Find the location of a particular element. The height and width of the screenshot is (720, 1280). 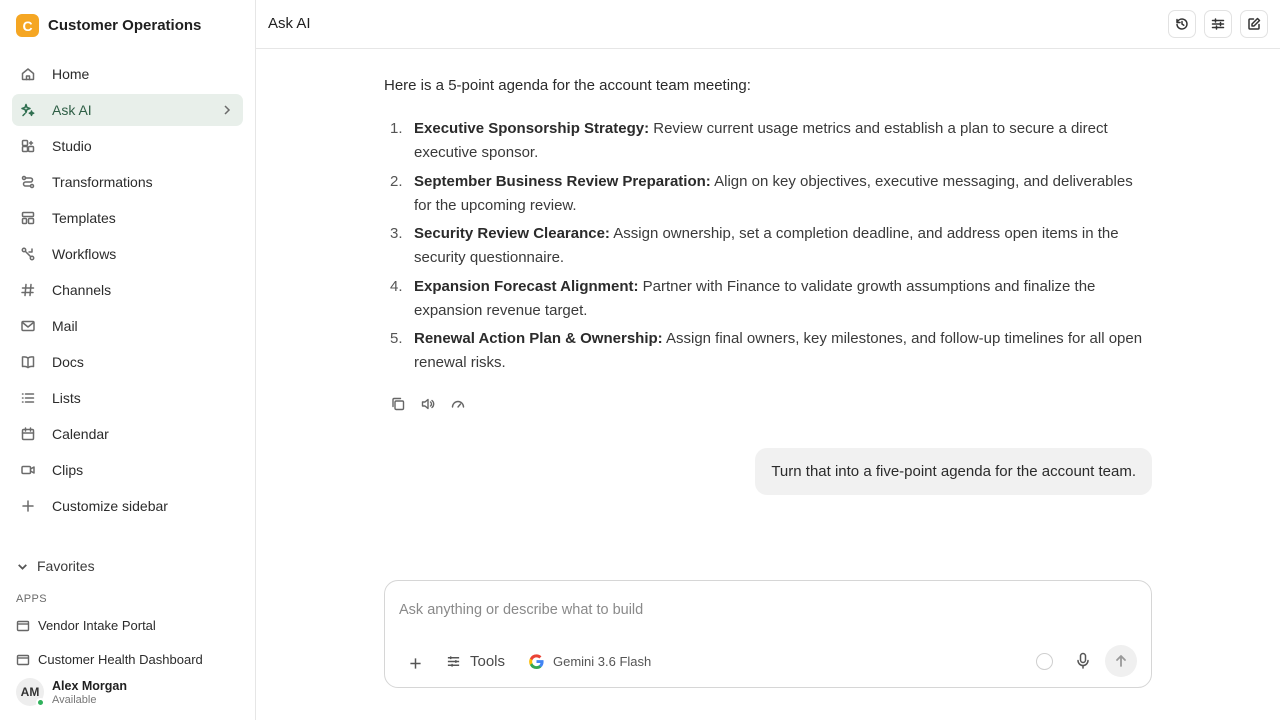

app-link-customer-health: Customer Health Dashboard is located at coordinates (109, 659).